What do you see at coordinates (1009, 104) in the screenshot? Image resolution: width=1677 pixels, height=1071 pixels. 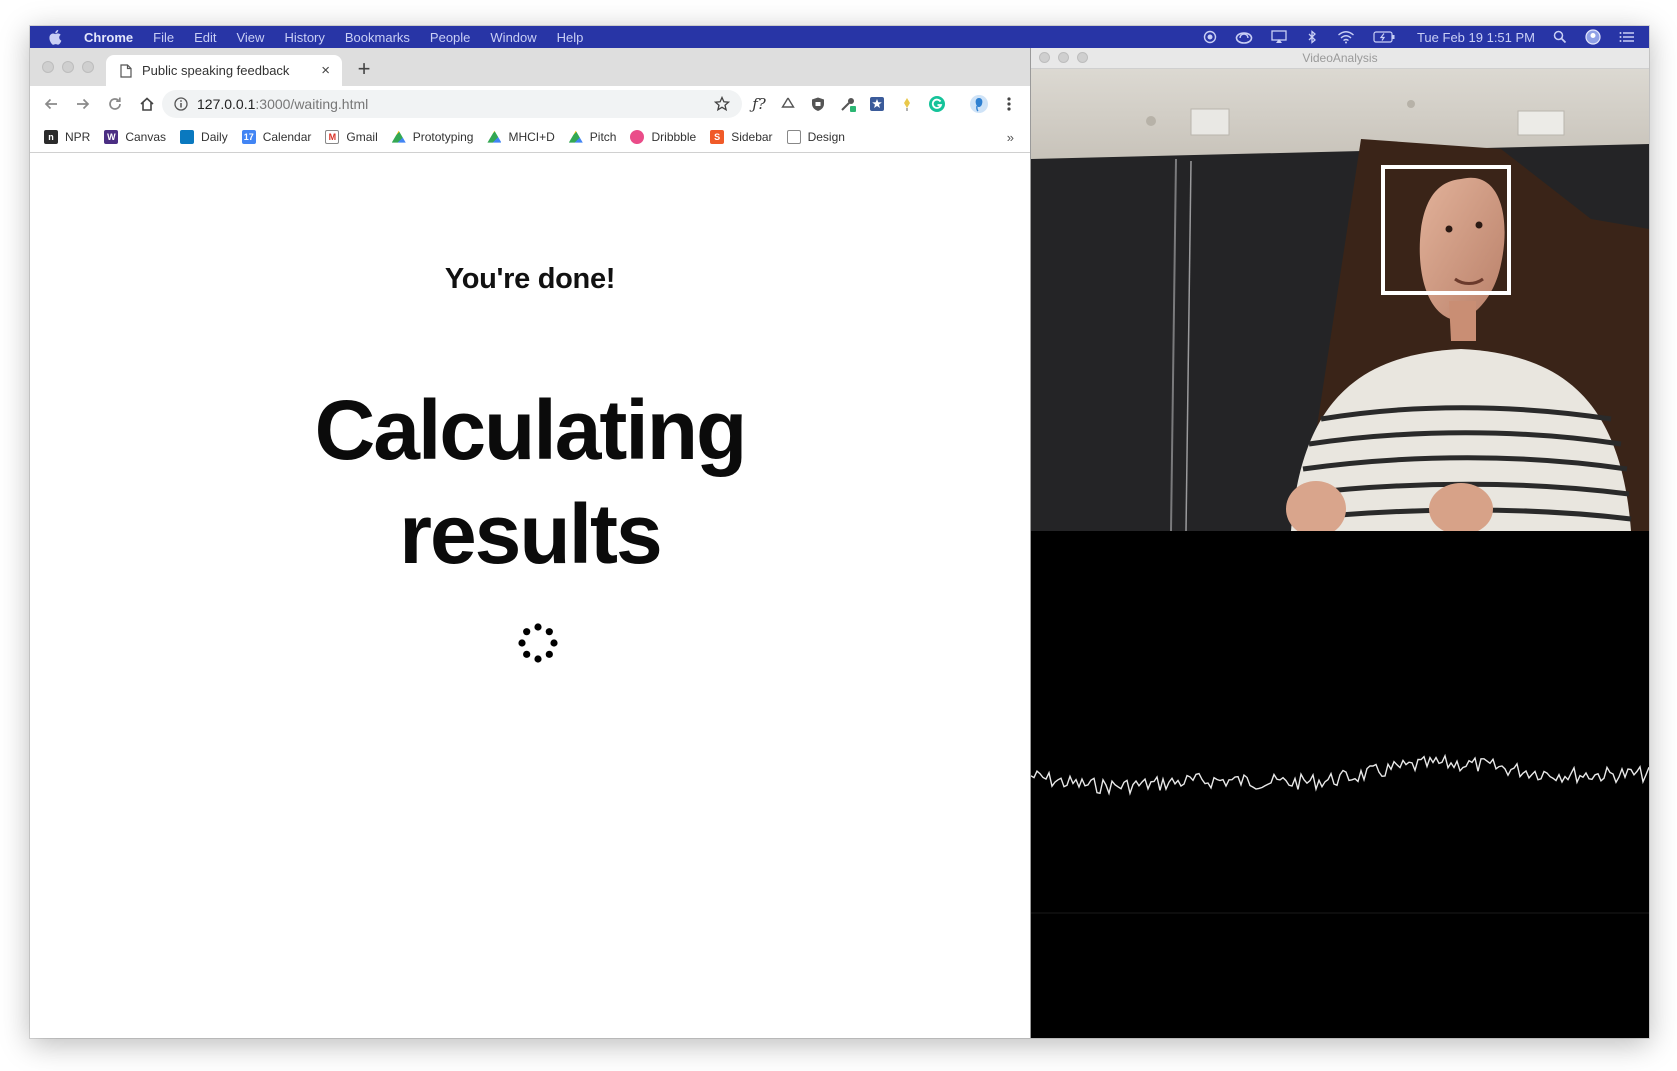 I see `browser-menu-icon` at bounding box center [1009, 104].